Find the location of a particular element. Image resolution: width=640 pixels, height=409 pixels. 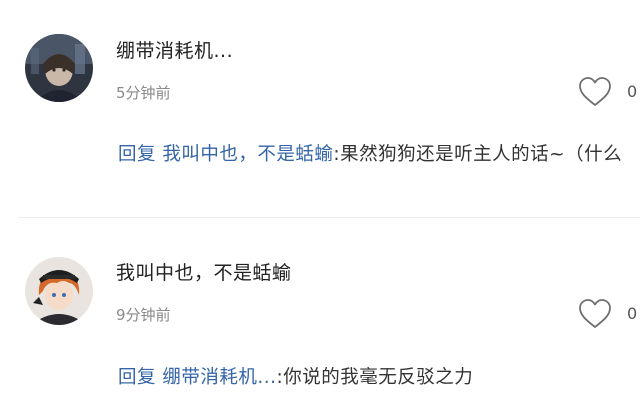

reply-text: :你说的我毫无反驳之力 is located at coordinates (375, 377).